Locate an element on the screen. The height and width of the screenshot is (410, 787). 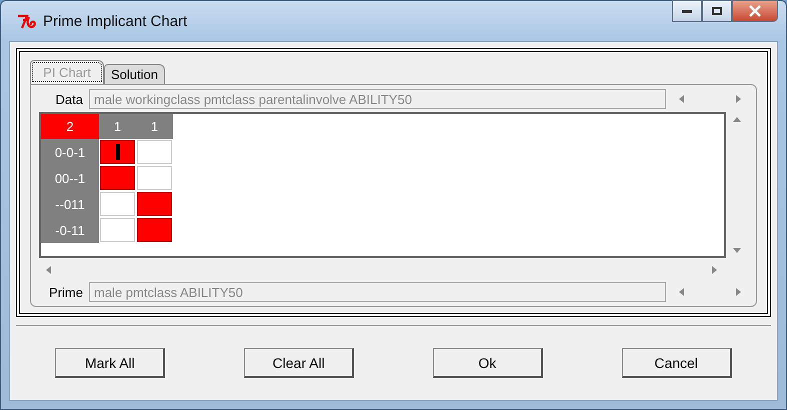
app-logo-icon is located at coordinates (27, 21).